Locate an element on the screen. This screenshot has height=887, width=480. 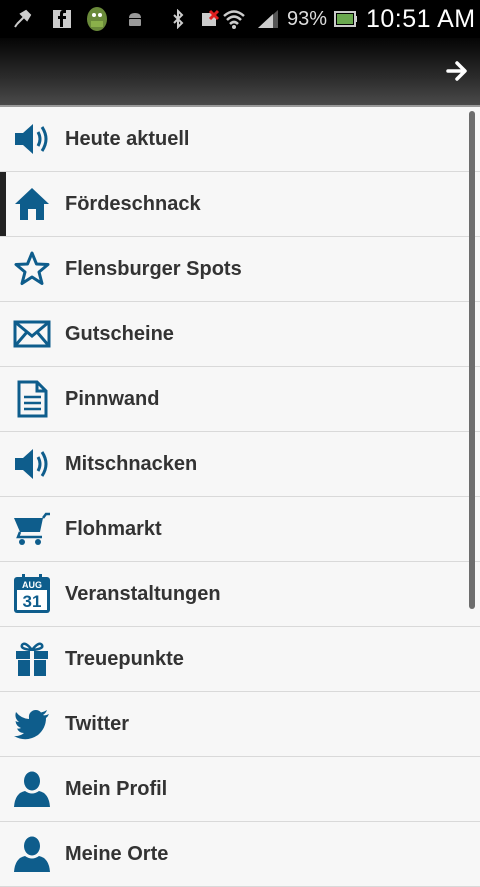
status-bar: 93% 10:51 AM is located at coordinates (240, 19).